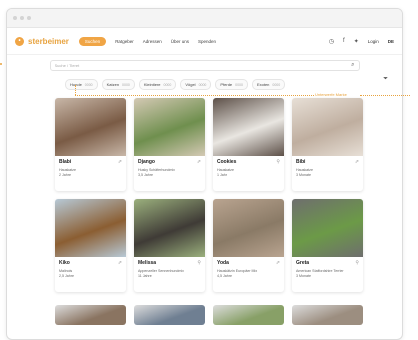  What do you see at coordinates (65, 162) in the screenshot?
I see `animal-name: Blabi` at bounding box center [65, 162].